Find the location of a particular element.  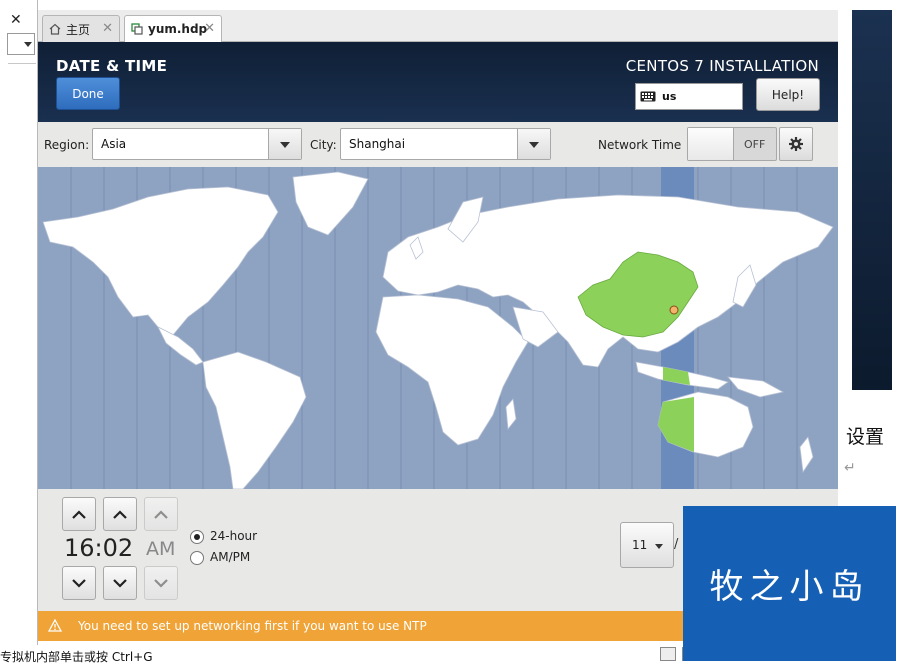

switch-knob is located at coordinates (711, 144).